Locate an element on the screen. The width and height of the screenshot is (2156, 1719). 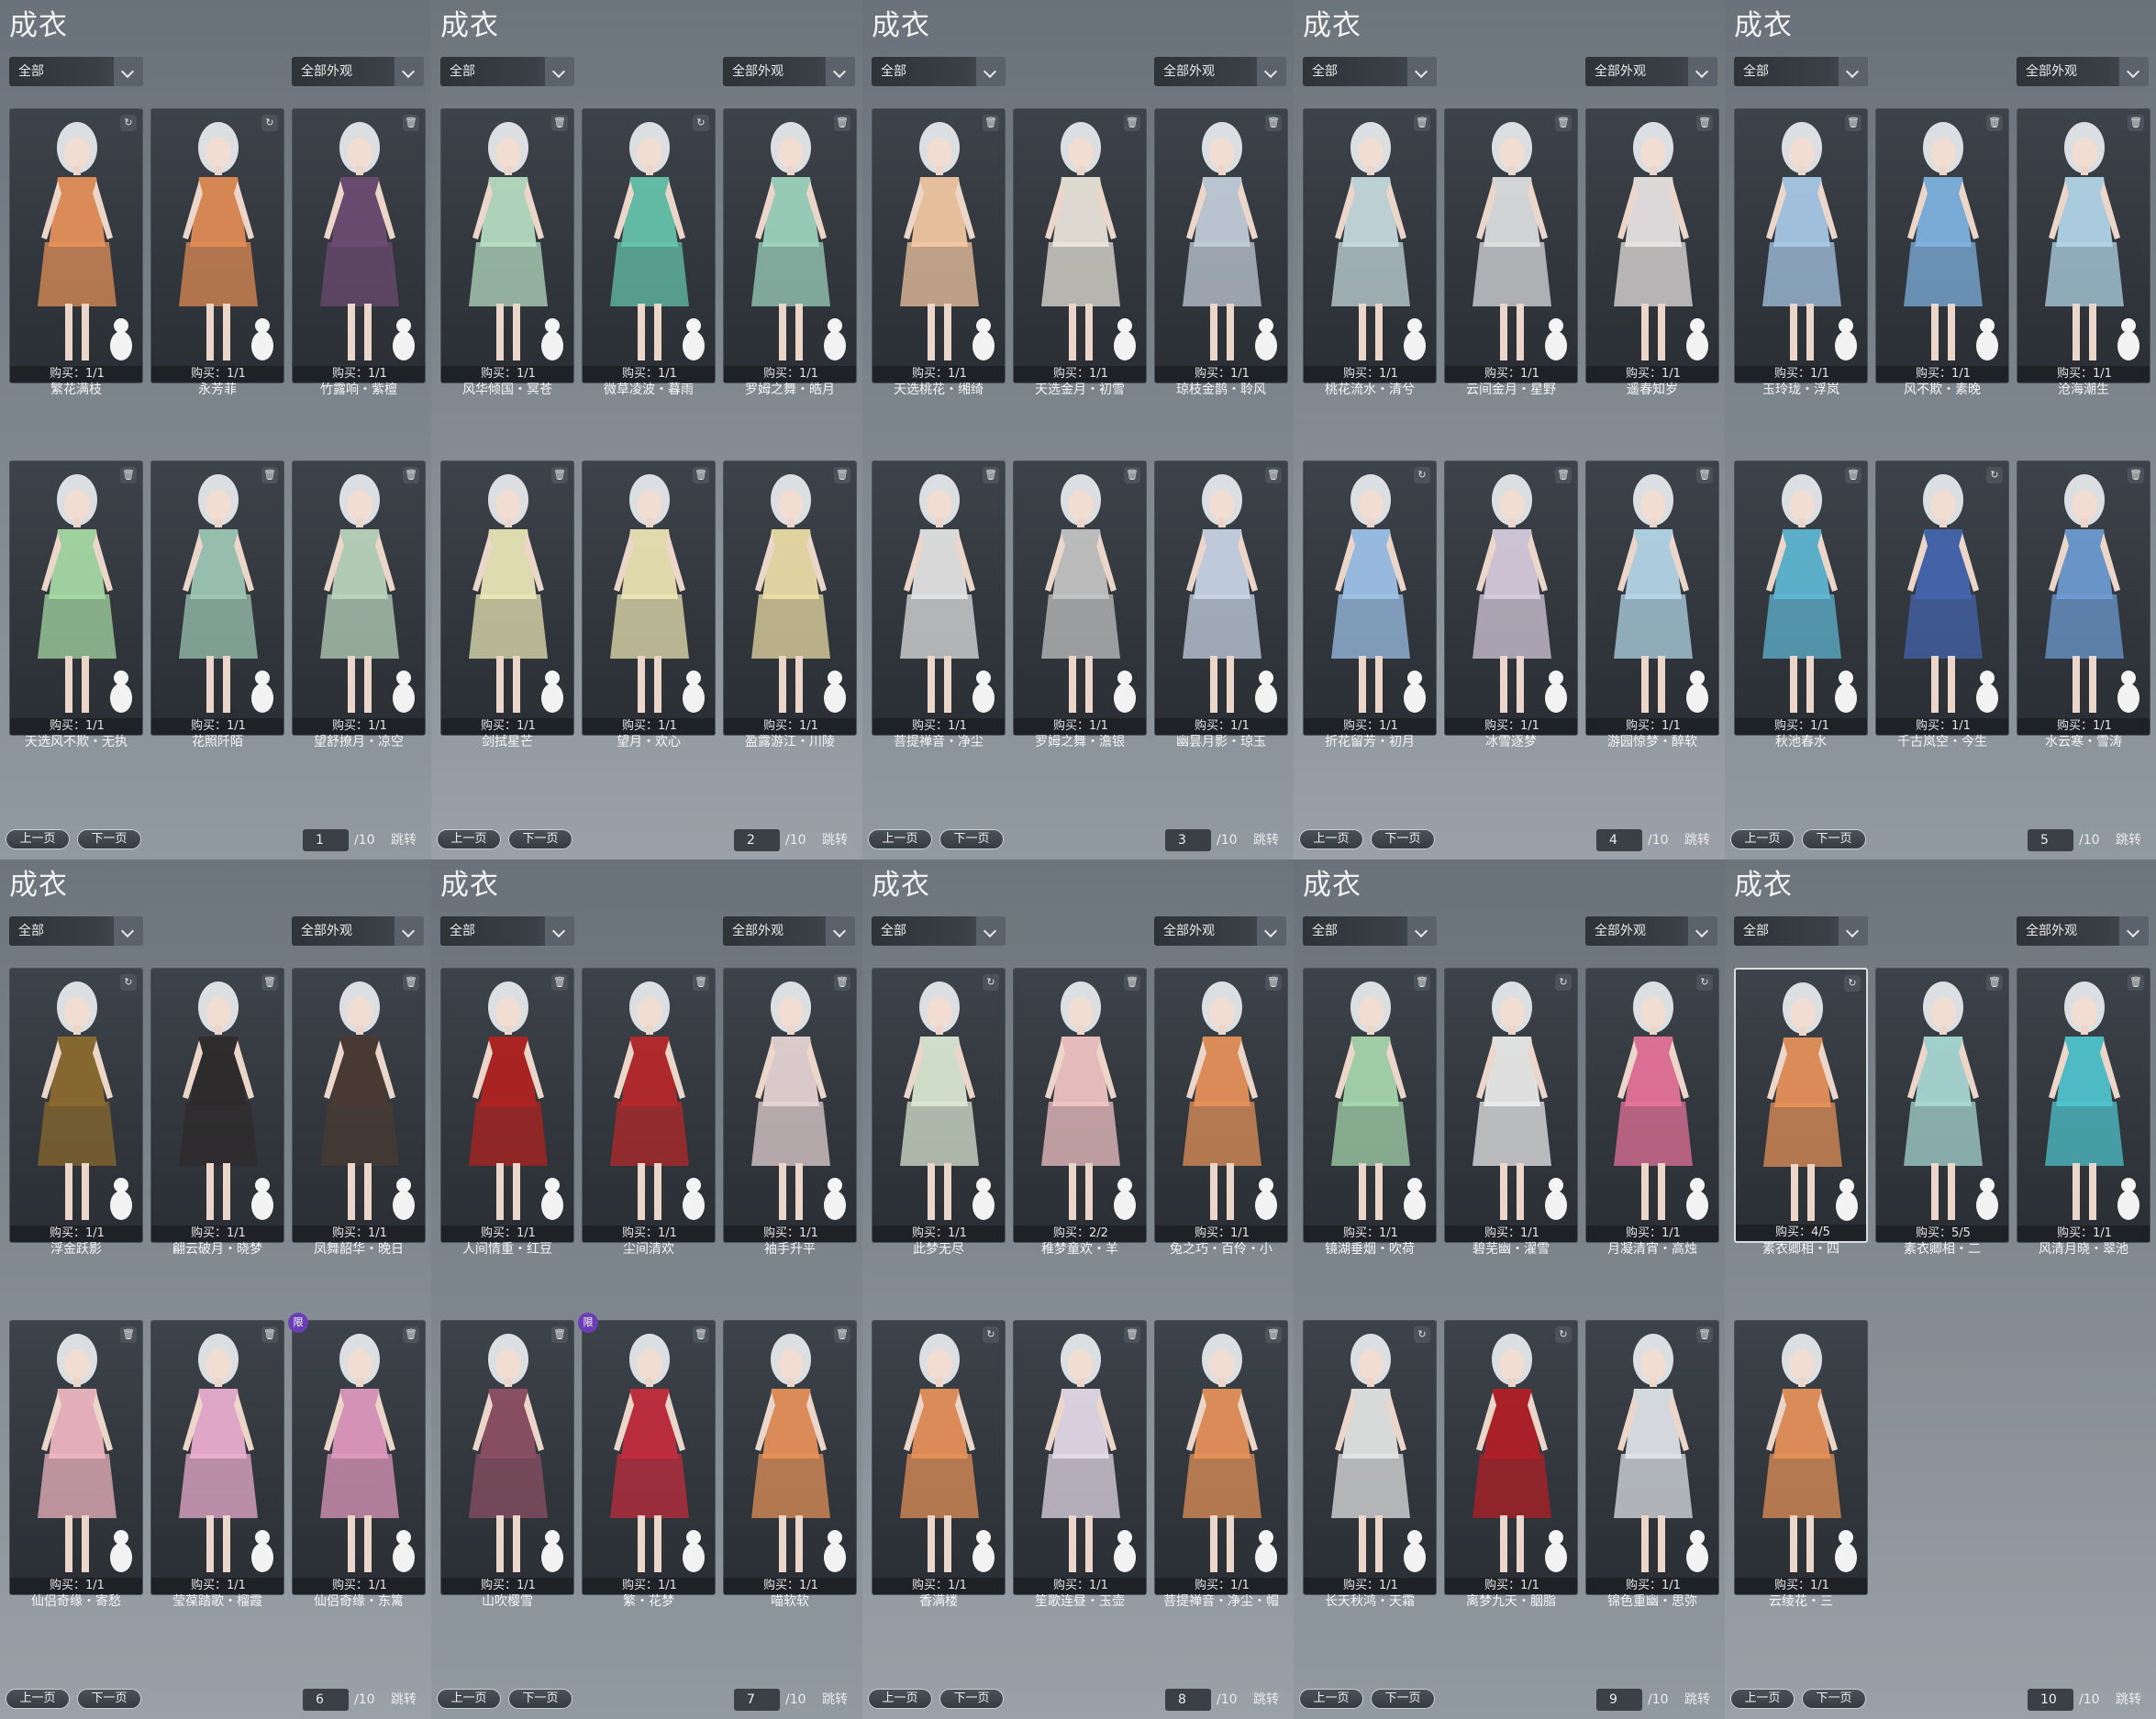
page-number-input: 7 is located at coordinates (757, 1700).